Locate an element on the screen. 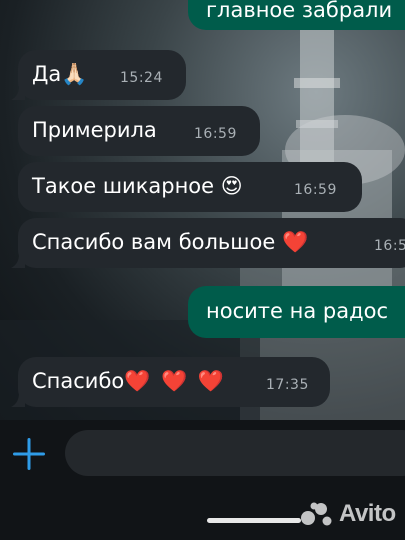  message-text: Примерила is located at coordinates (94, 130).